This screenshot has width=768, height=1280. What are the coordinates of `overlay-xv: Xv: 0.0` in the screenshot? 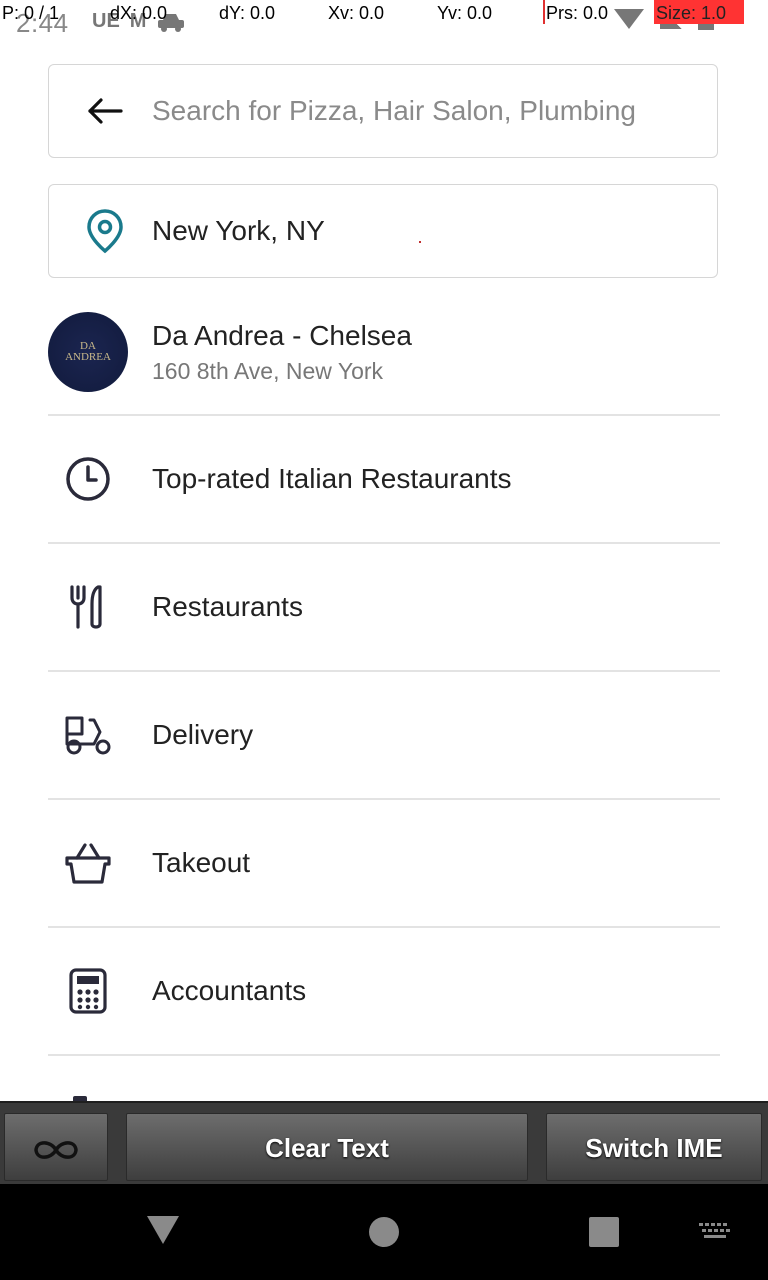 It's located at (356, 13).